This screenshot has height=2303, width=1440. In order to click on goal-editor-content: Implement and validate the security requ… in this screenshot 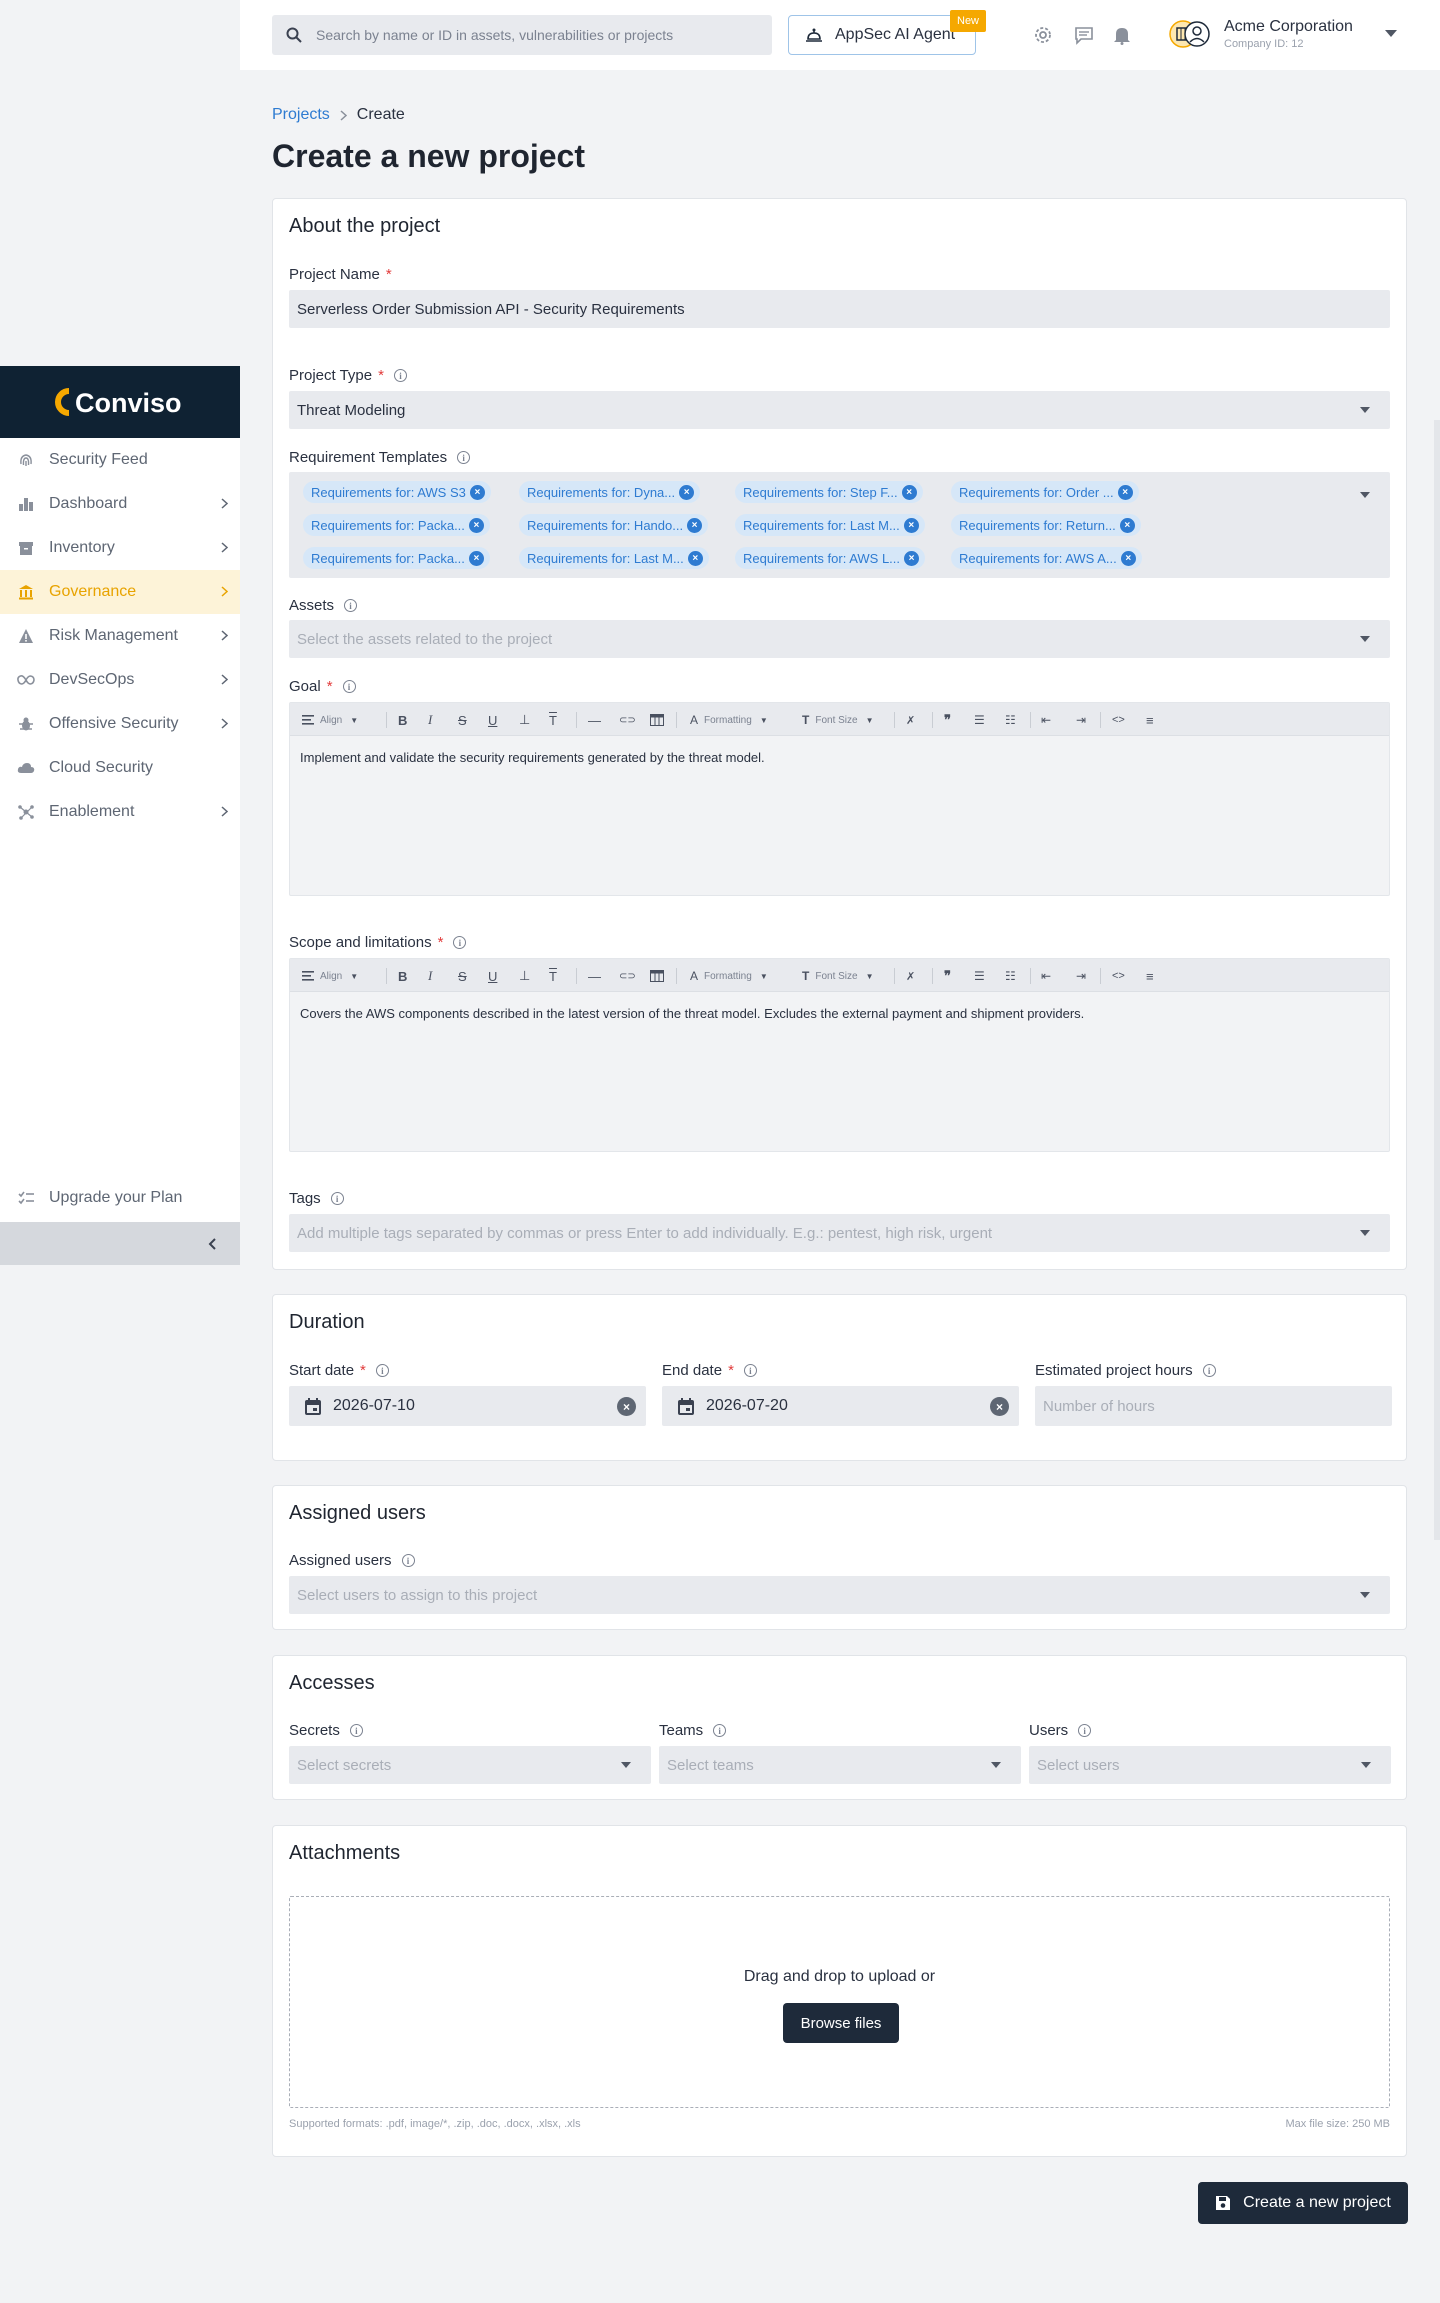, I will do `click(839, 757)`.